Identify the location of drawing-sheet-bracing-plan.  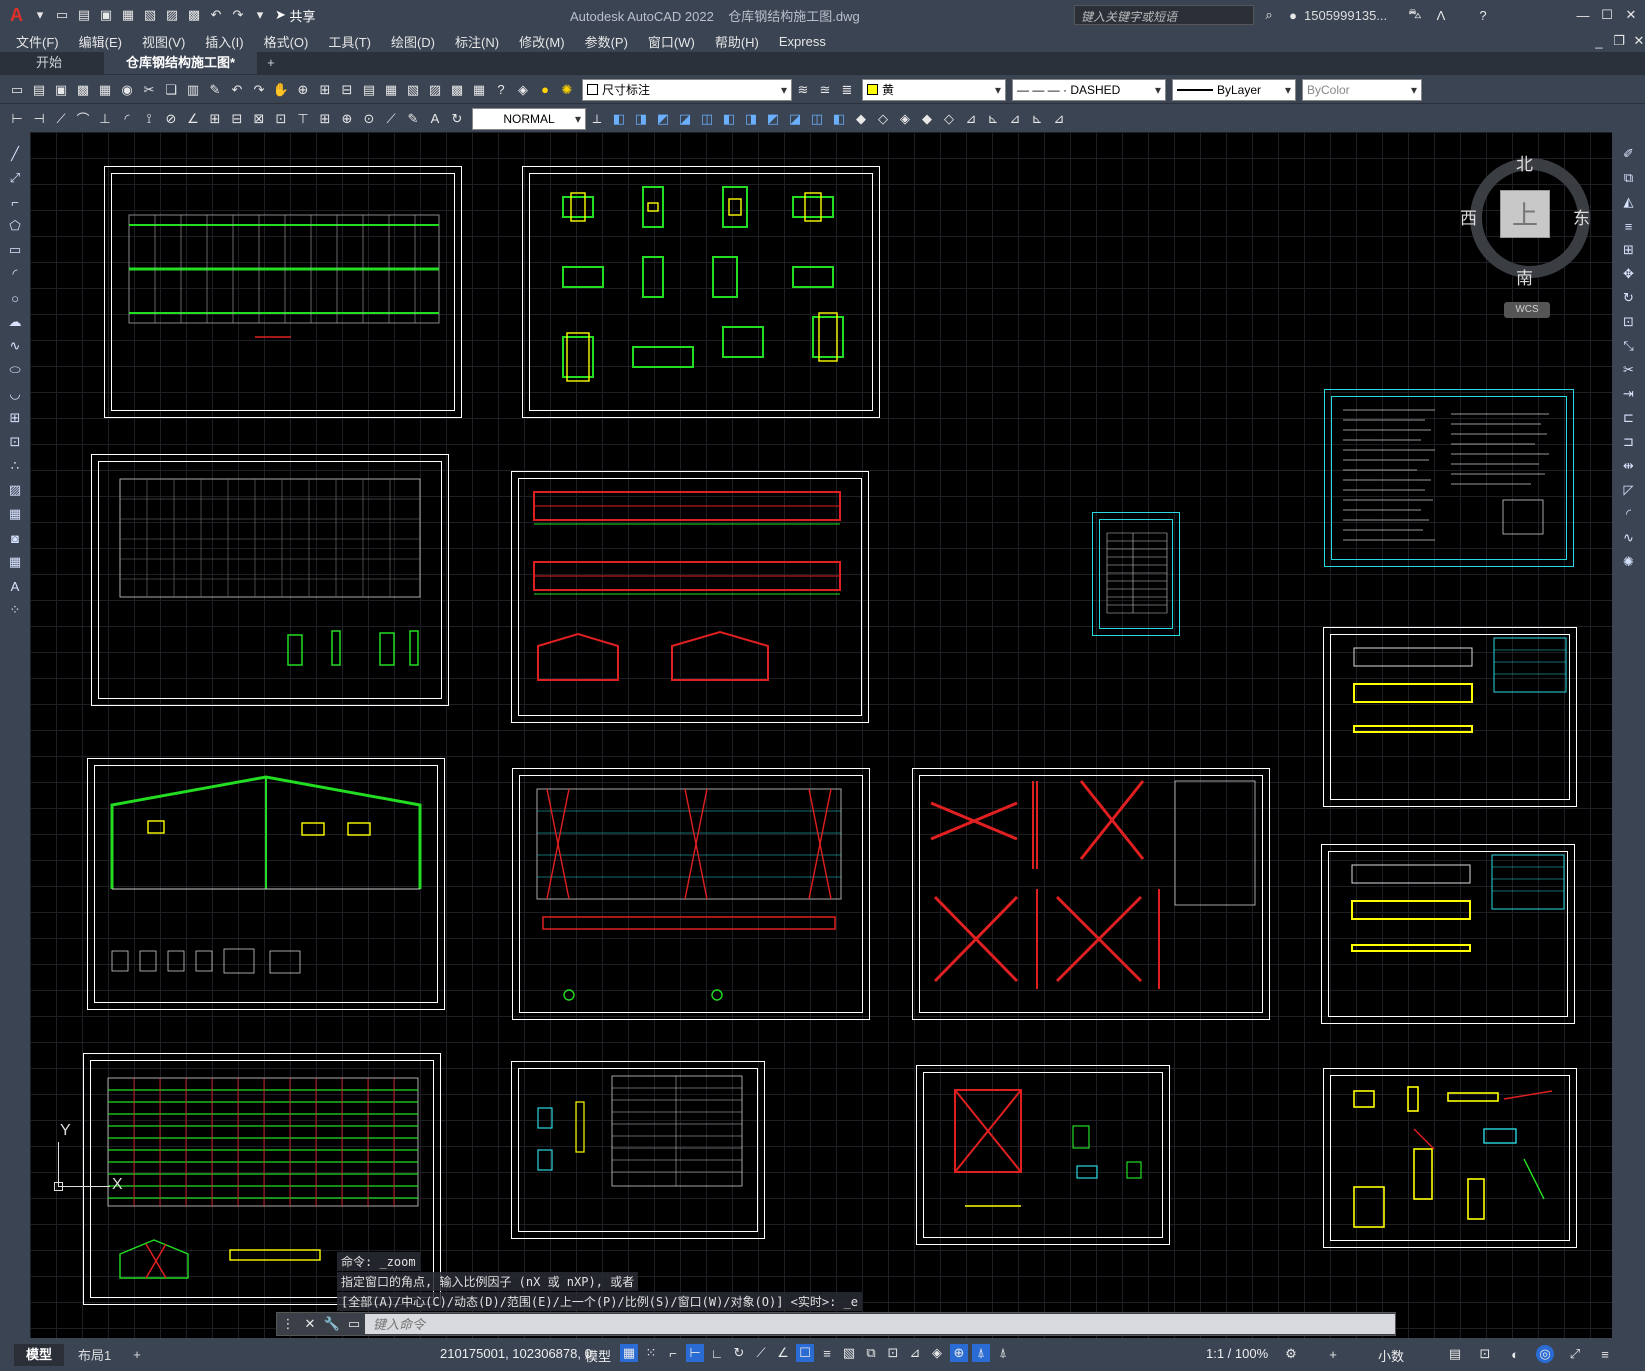
(691, 894).